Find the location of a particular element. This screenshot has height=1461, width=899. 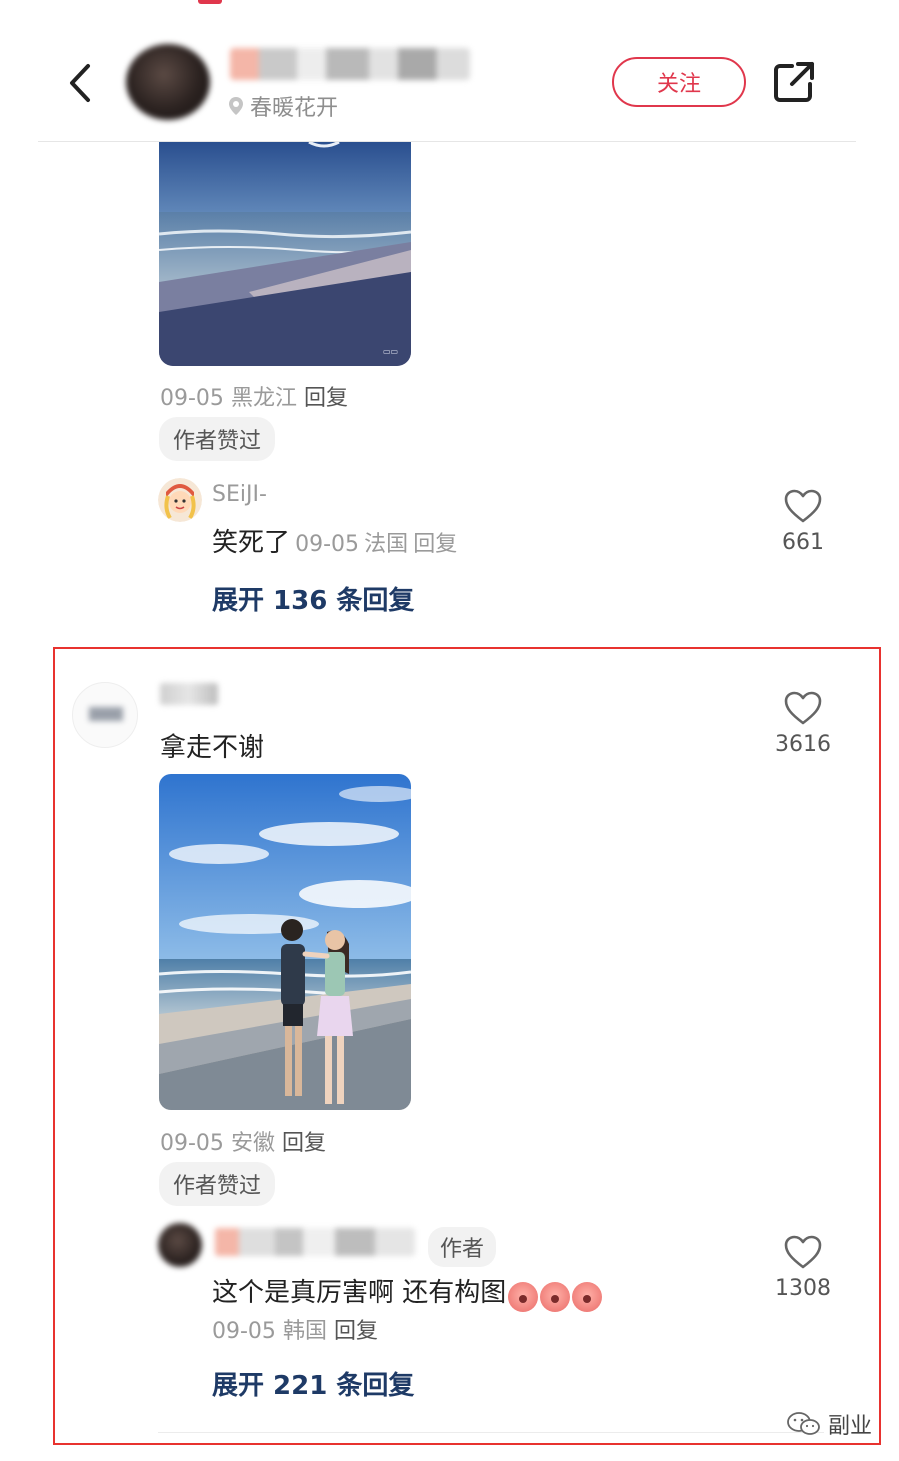

reply-text: 笑死了 is located at coordinates (251, 543).